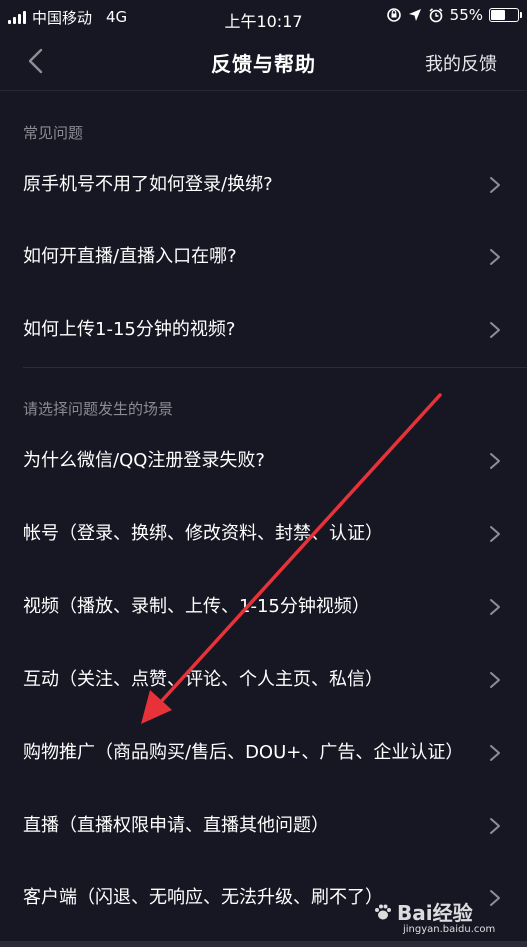 The width and height of the screenshot is (527, 947). Describe the element at coordinates (53, 133) in the screenshot. I see `faq-section-header: 常见问题` at that location.